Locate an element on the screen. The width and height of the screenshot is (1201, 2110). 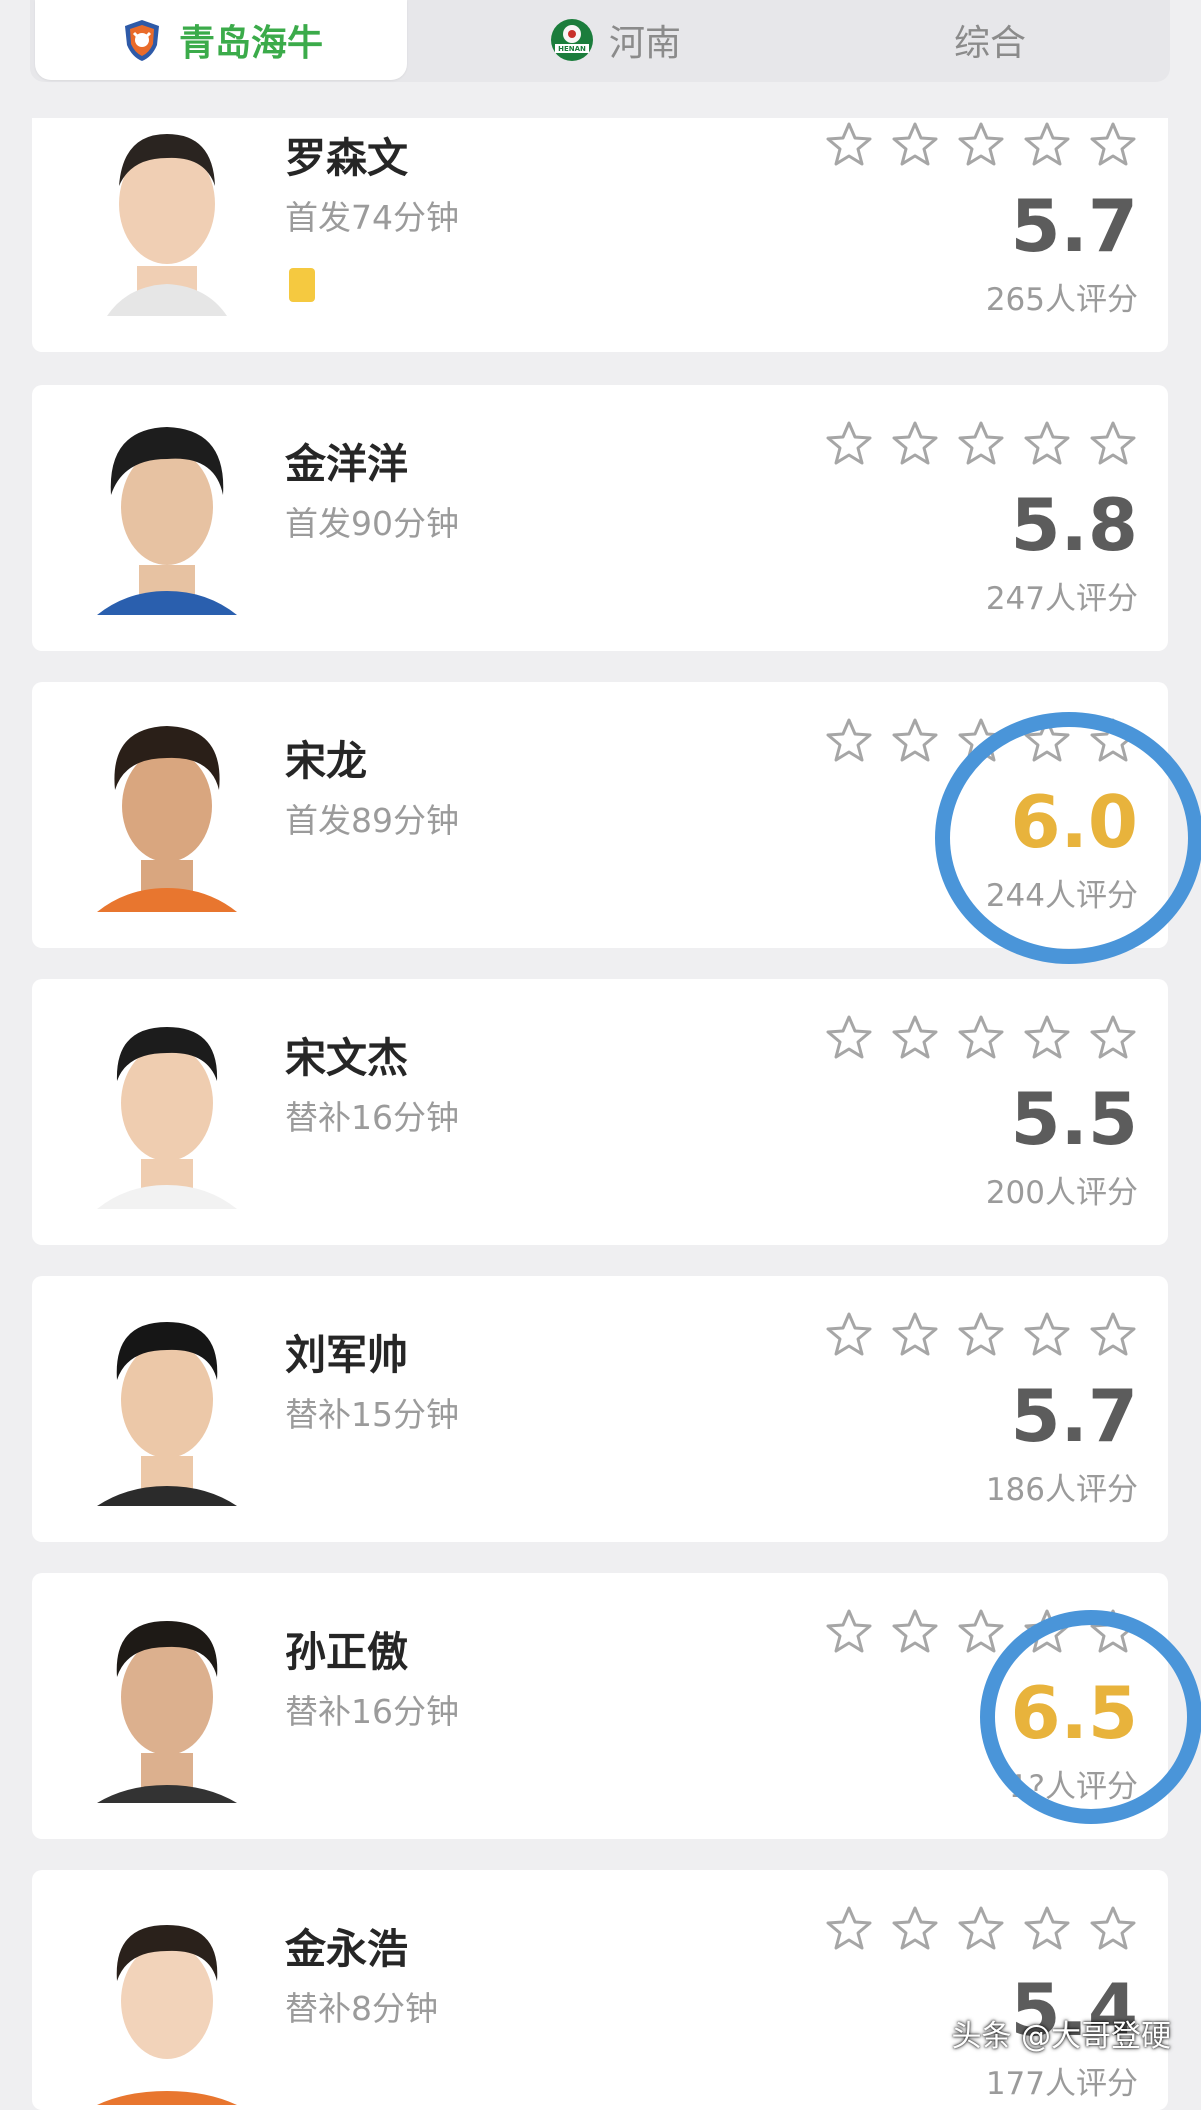
player-score: 5.5 is located at coordinates (1074, 1119).